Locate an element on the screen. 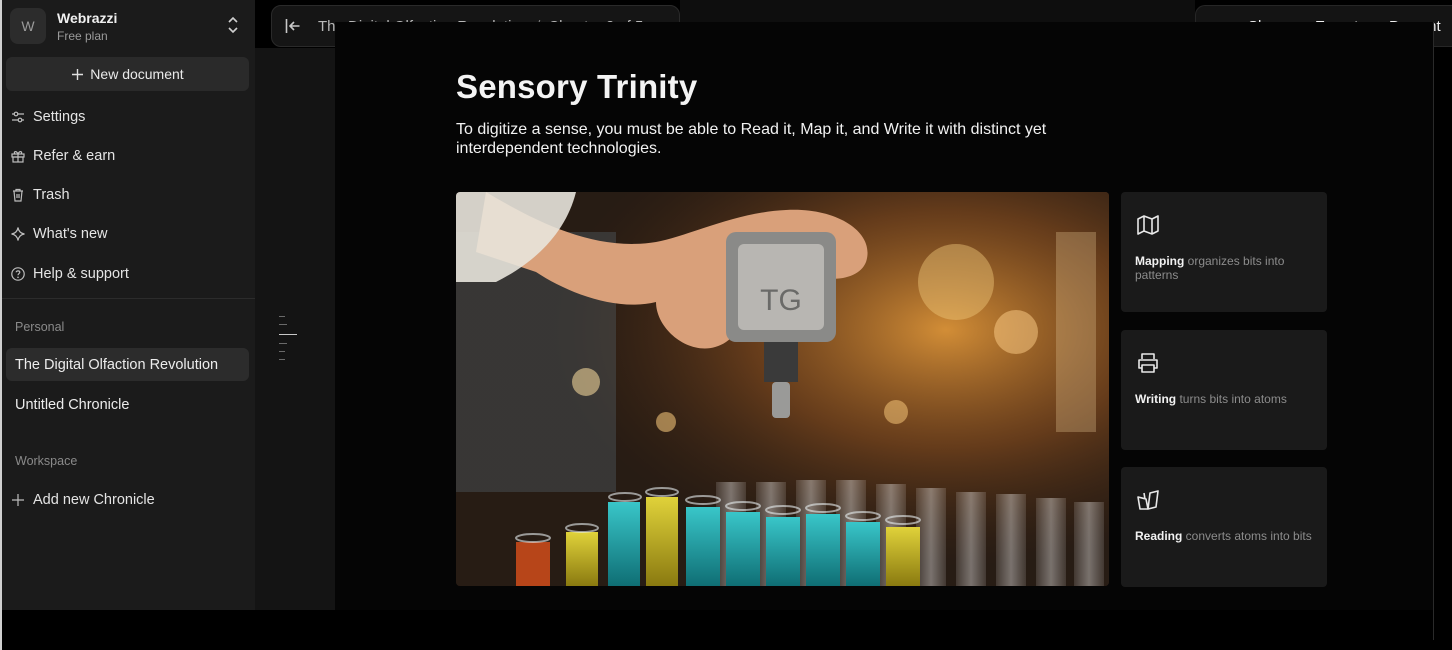  chevron-up-down-icon is located at coordinates (233, 25).